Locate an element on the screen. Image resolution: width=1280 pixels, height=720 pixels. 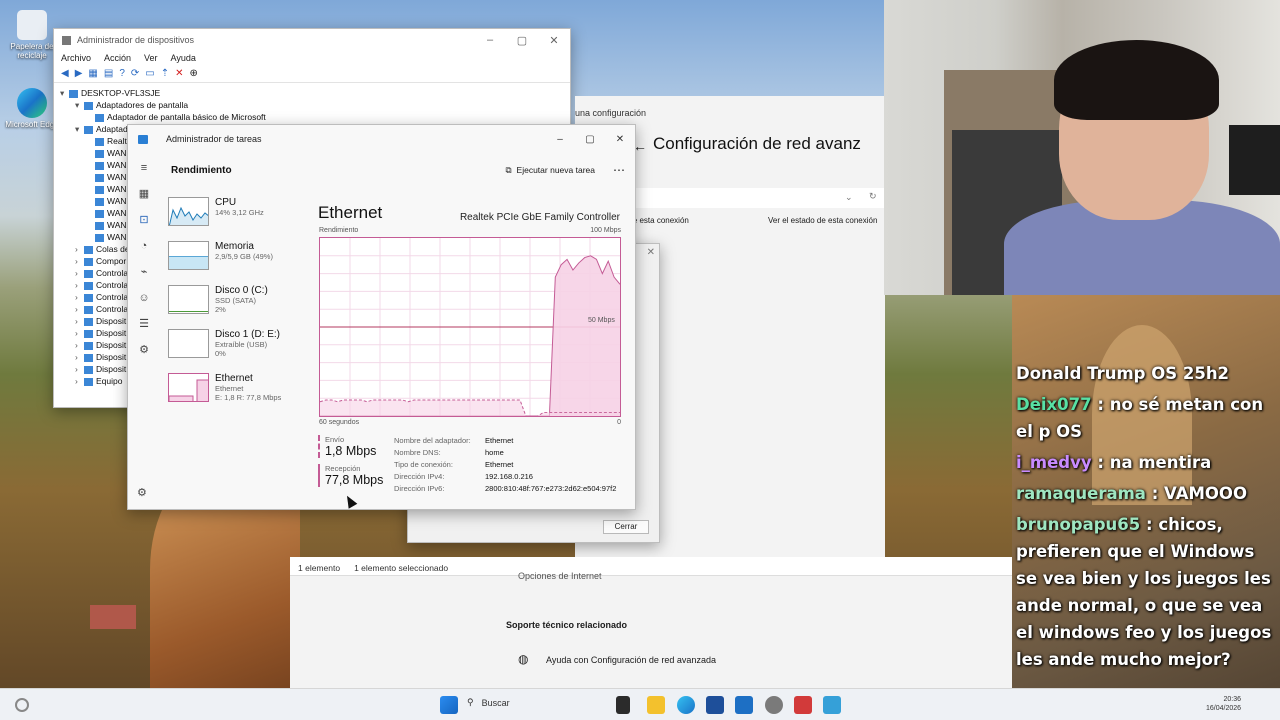
startup-apps-icon: ⌁ is located at coordinates (144, 272).